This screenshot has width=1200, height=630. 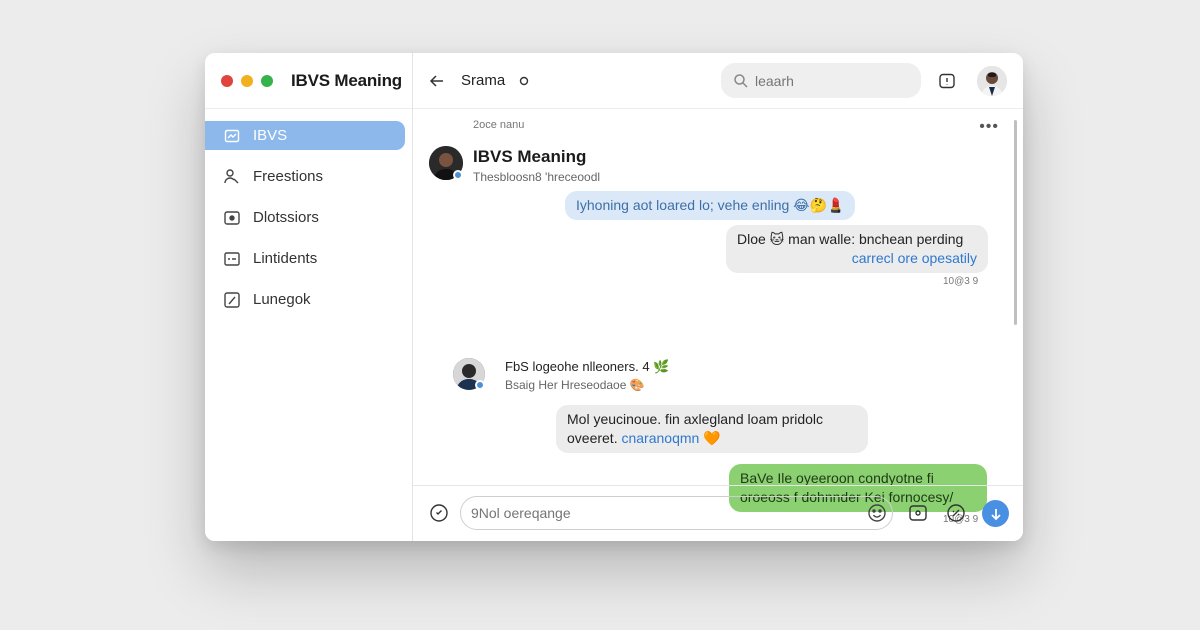 What do you see at coordinates (989, 127) in the screenshot?
I see `more-horizontal-icon: •••` at bounding box center [989, 127].